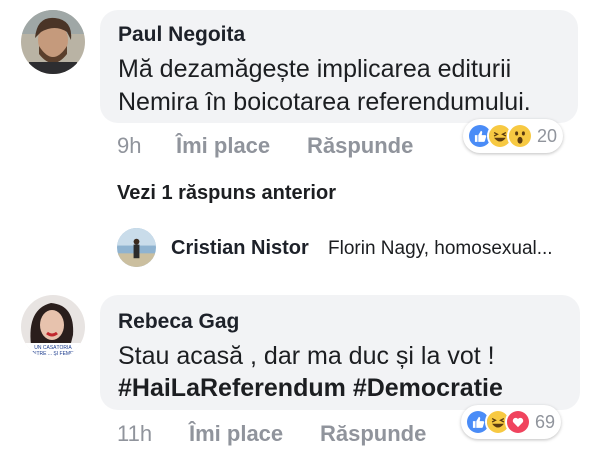 This screenshot has width=600, height=458. Describe the element at coordinates (232, 388) in the screenshot. I see `hashtag-link: #HaiLaReferendum` at that location.